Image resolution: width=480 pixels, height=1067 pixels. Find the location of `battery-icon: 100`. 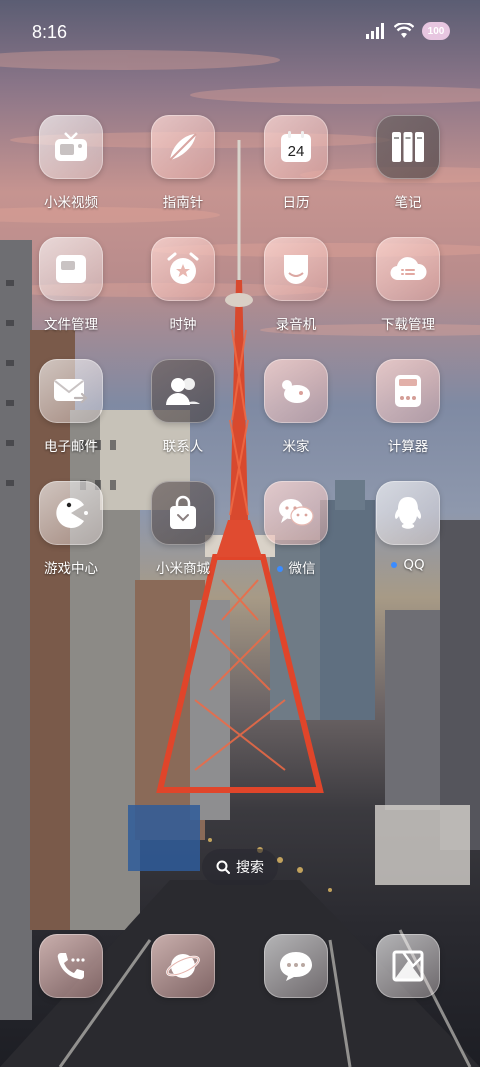

battery-icon: 100 is located at coordinates (436, 31).